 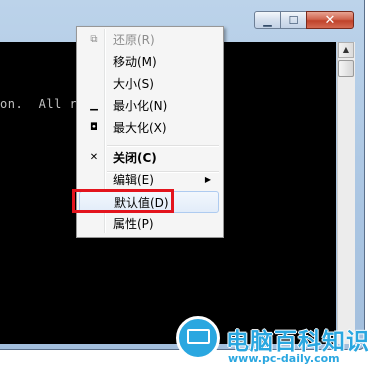 I want to click on menu-item-label: 移动(M), so click(x=135, y=62).